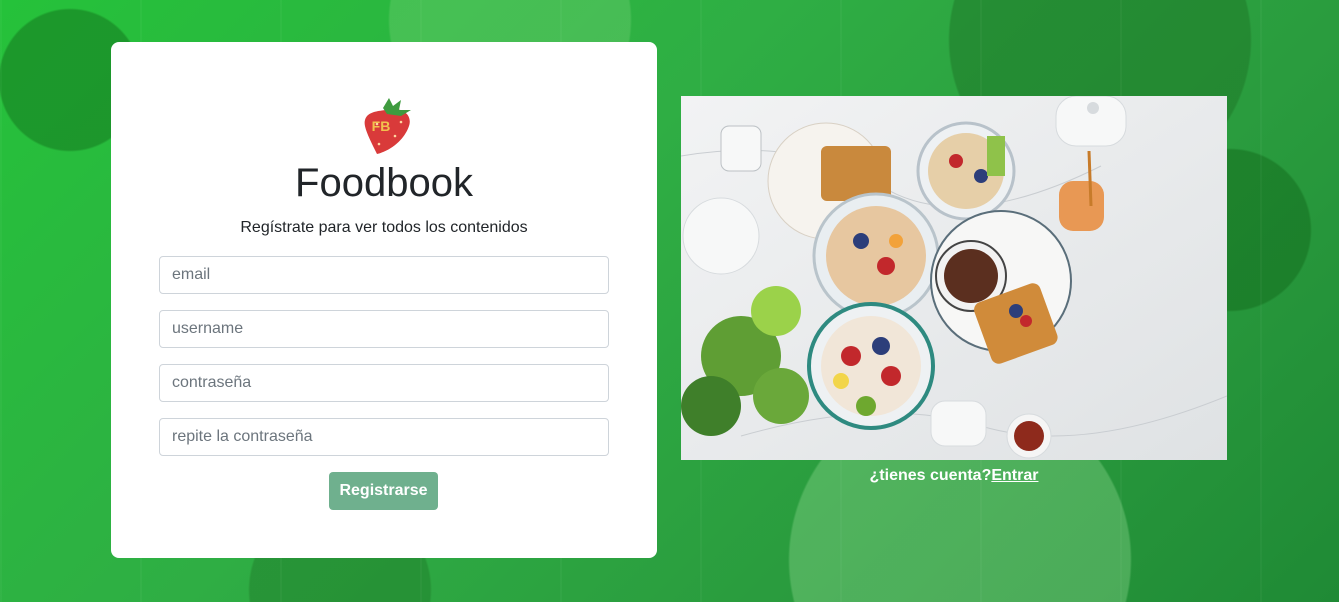 This screenshot has width=1339, height=602. I want to click on logo-text: FB, so click(381, 126).